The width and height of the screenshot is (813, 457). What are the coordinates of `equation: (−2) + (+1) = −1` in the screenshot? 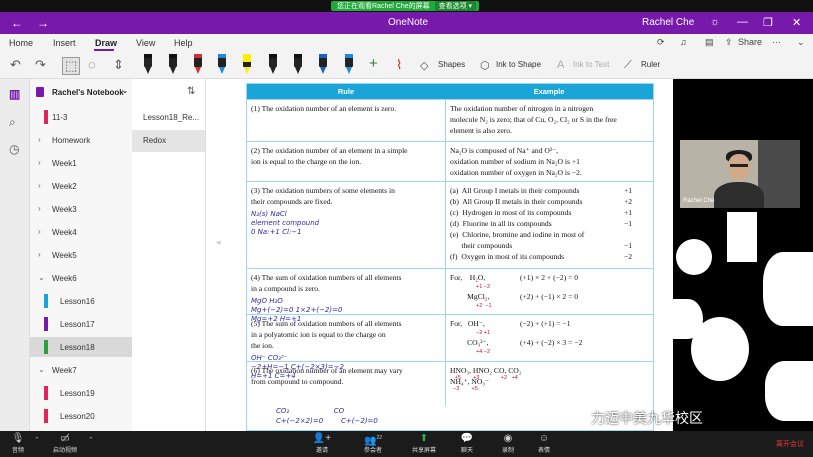 It's located at (545, 323).